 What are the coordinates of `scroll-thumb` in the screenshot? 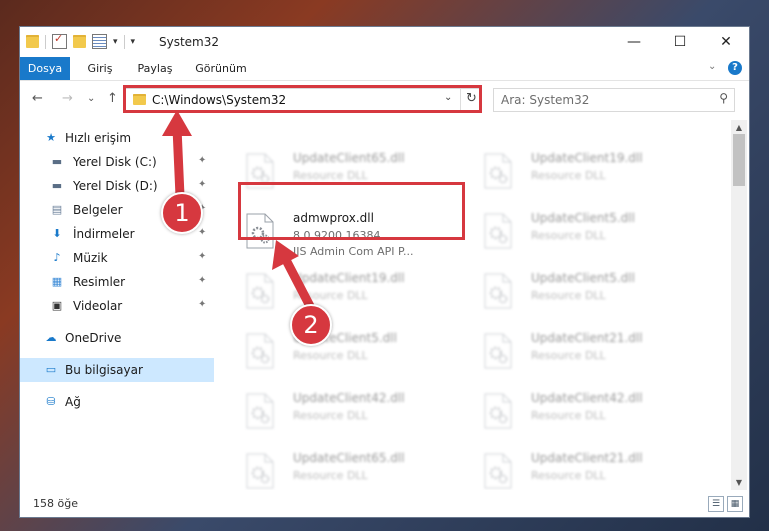 It's located at (739, 160).